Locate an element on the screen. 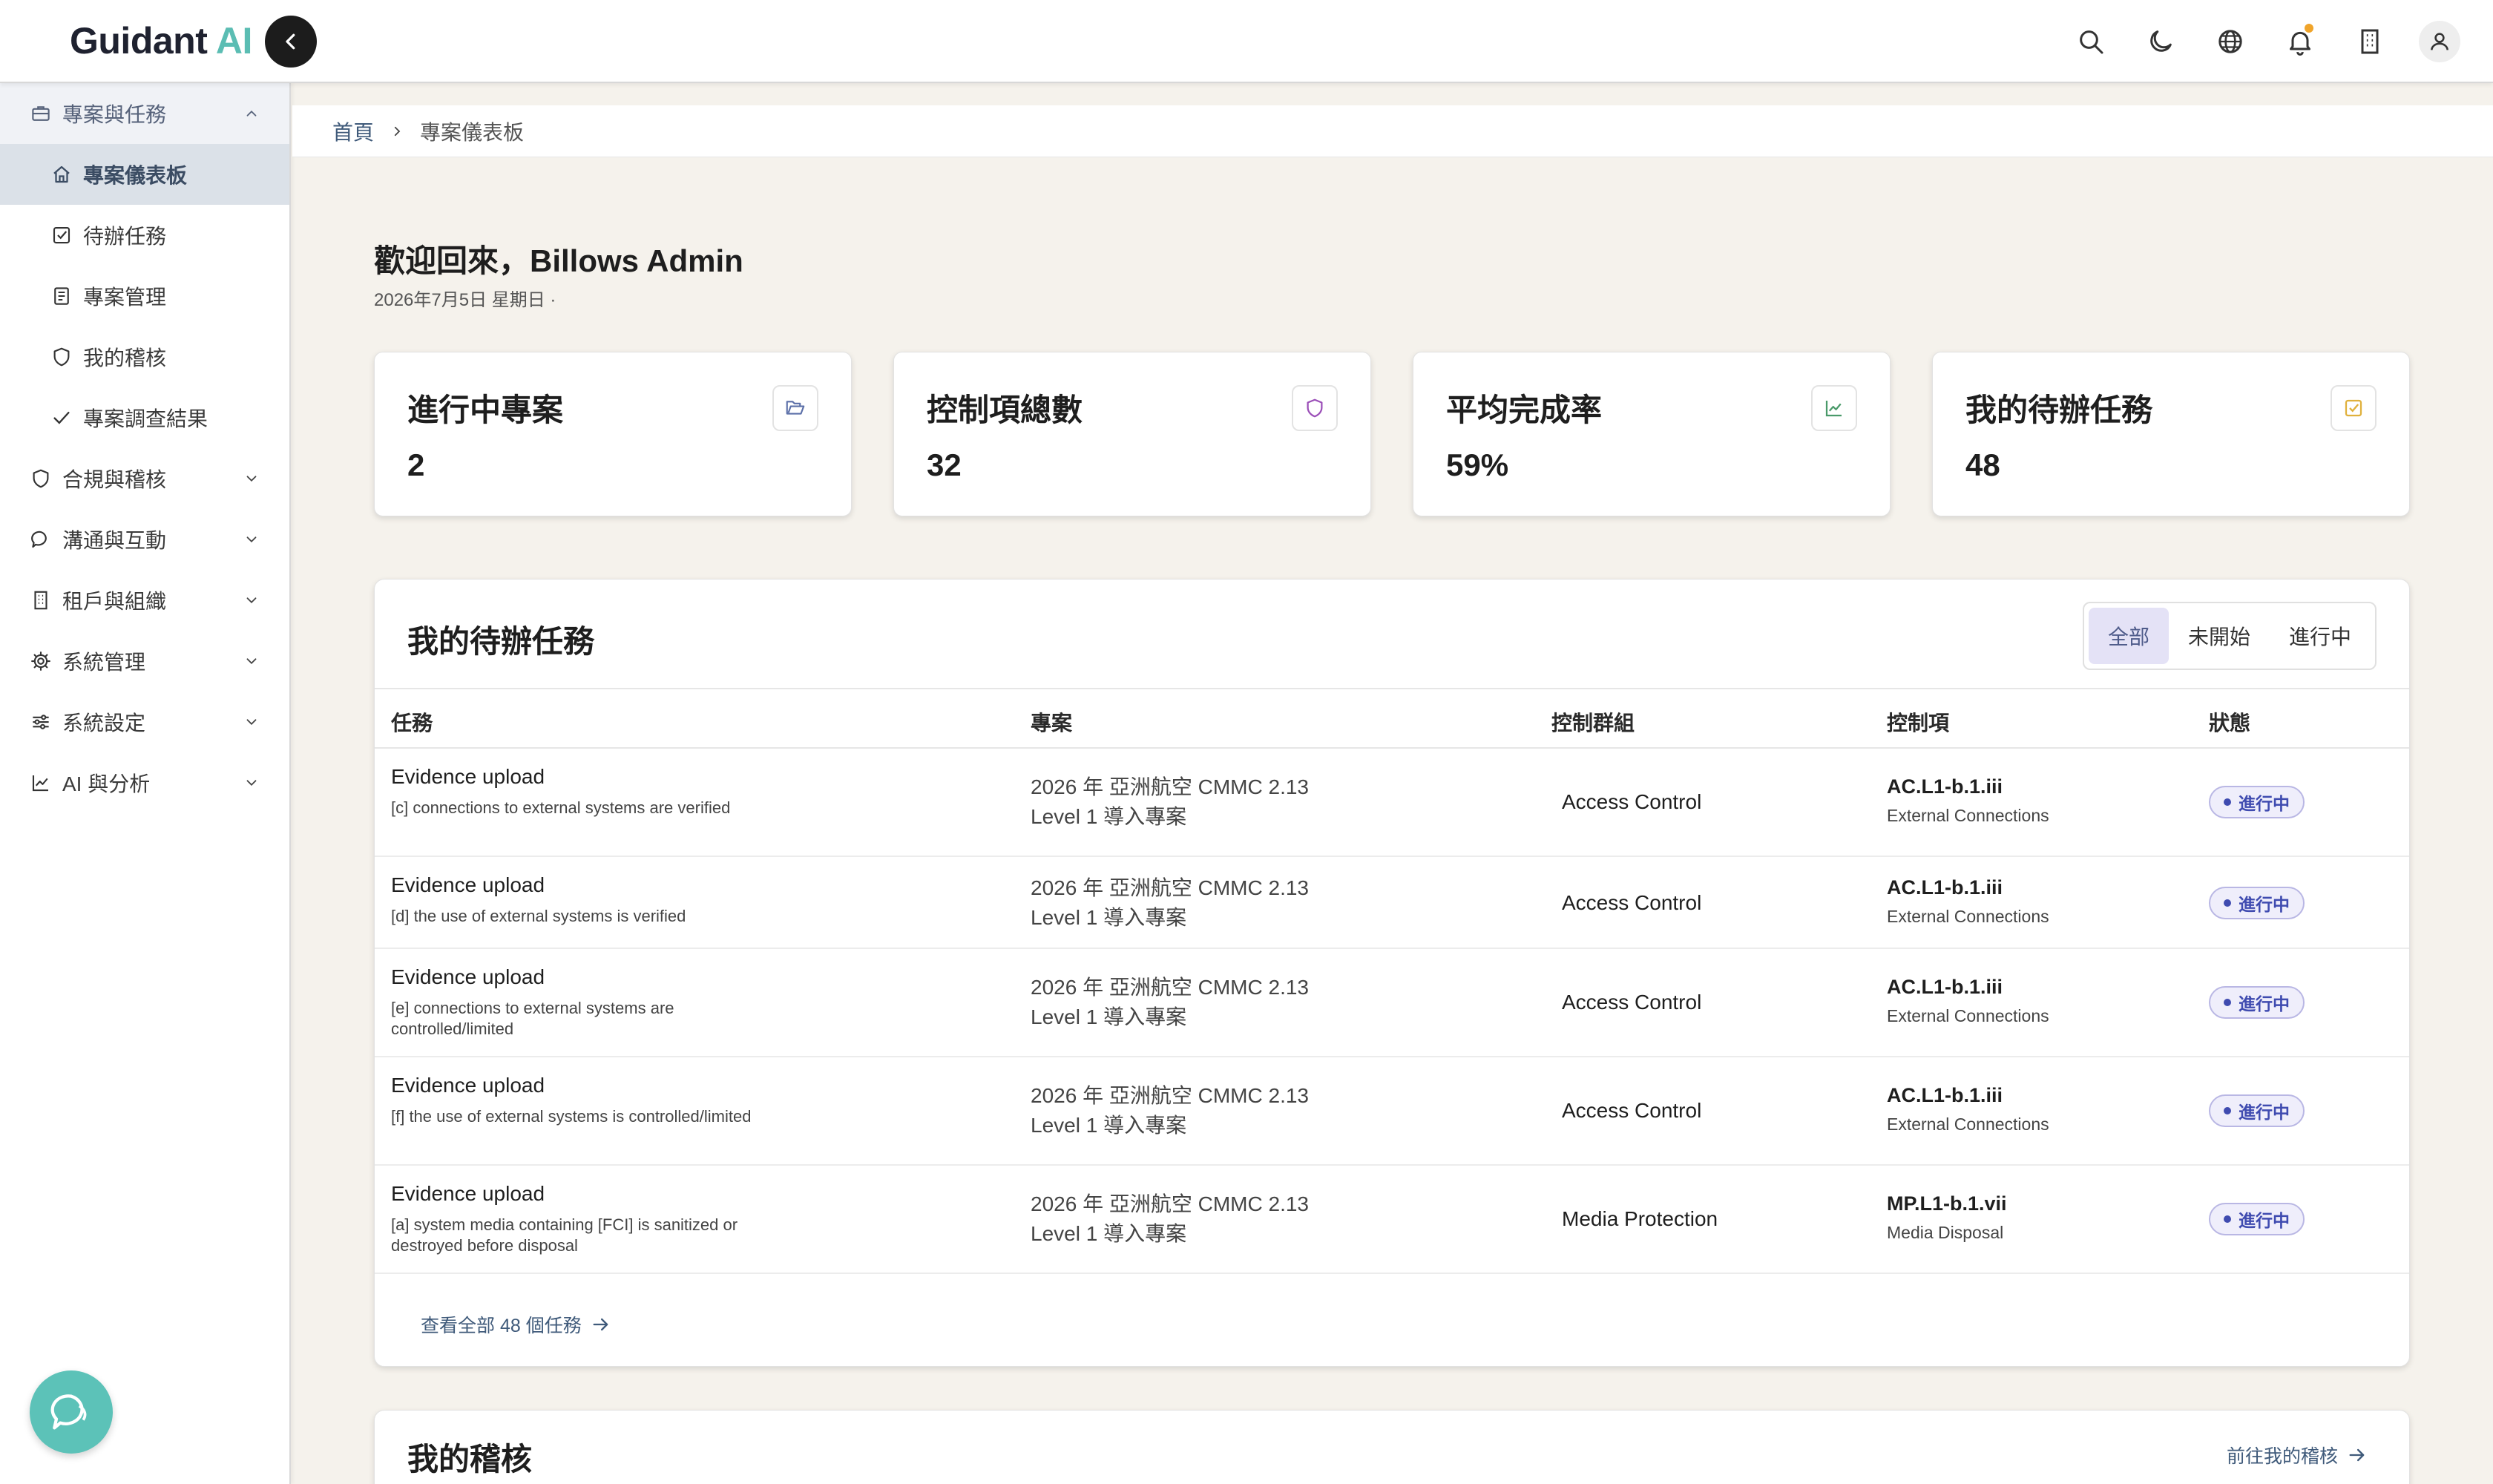 The image size is (2493, 1484). chevron-left-icon is located at coordinates (290, 41).